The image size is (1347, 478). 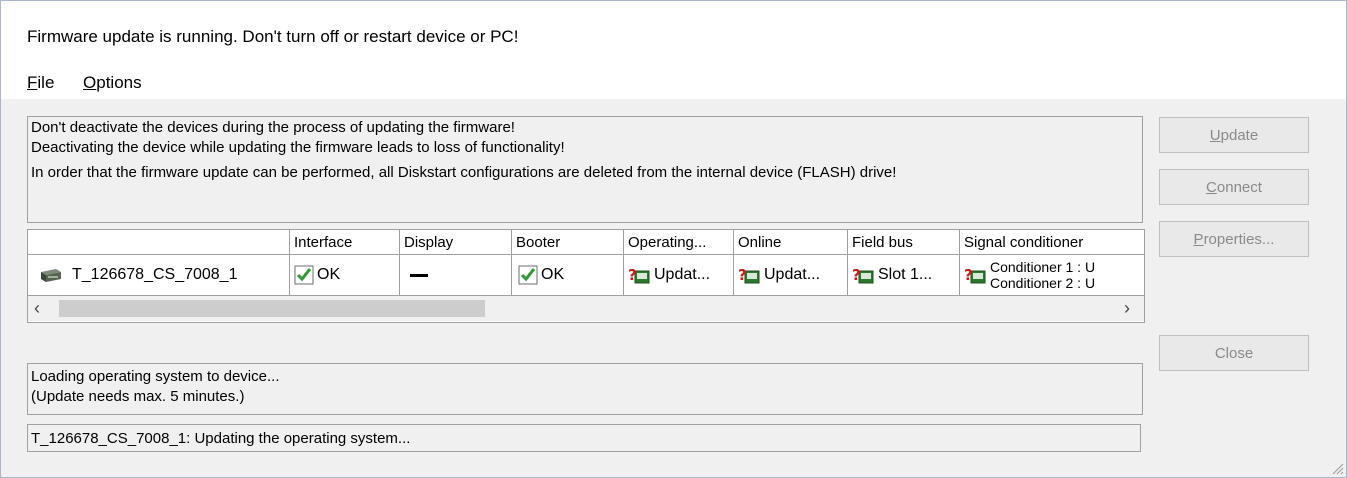 What do you see at coordinates (345, 275) in the screenshot?
I see `interface-cell: OK` at bounding box center [345, 275].